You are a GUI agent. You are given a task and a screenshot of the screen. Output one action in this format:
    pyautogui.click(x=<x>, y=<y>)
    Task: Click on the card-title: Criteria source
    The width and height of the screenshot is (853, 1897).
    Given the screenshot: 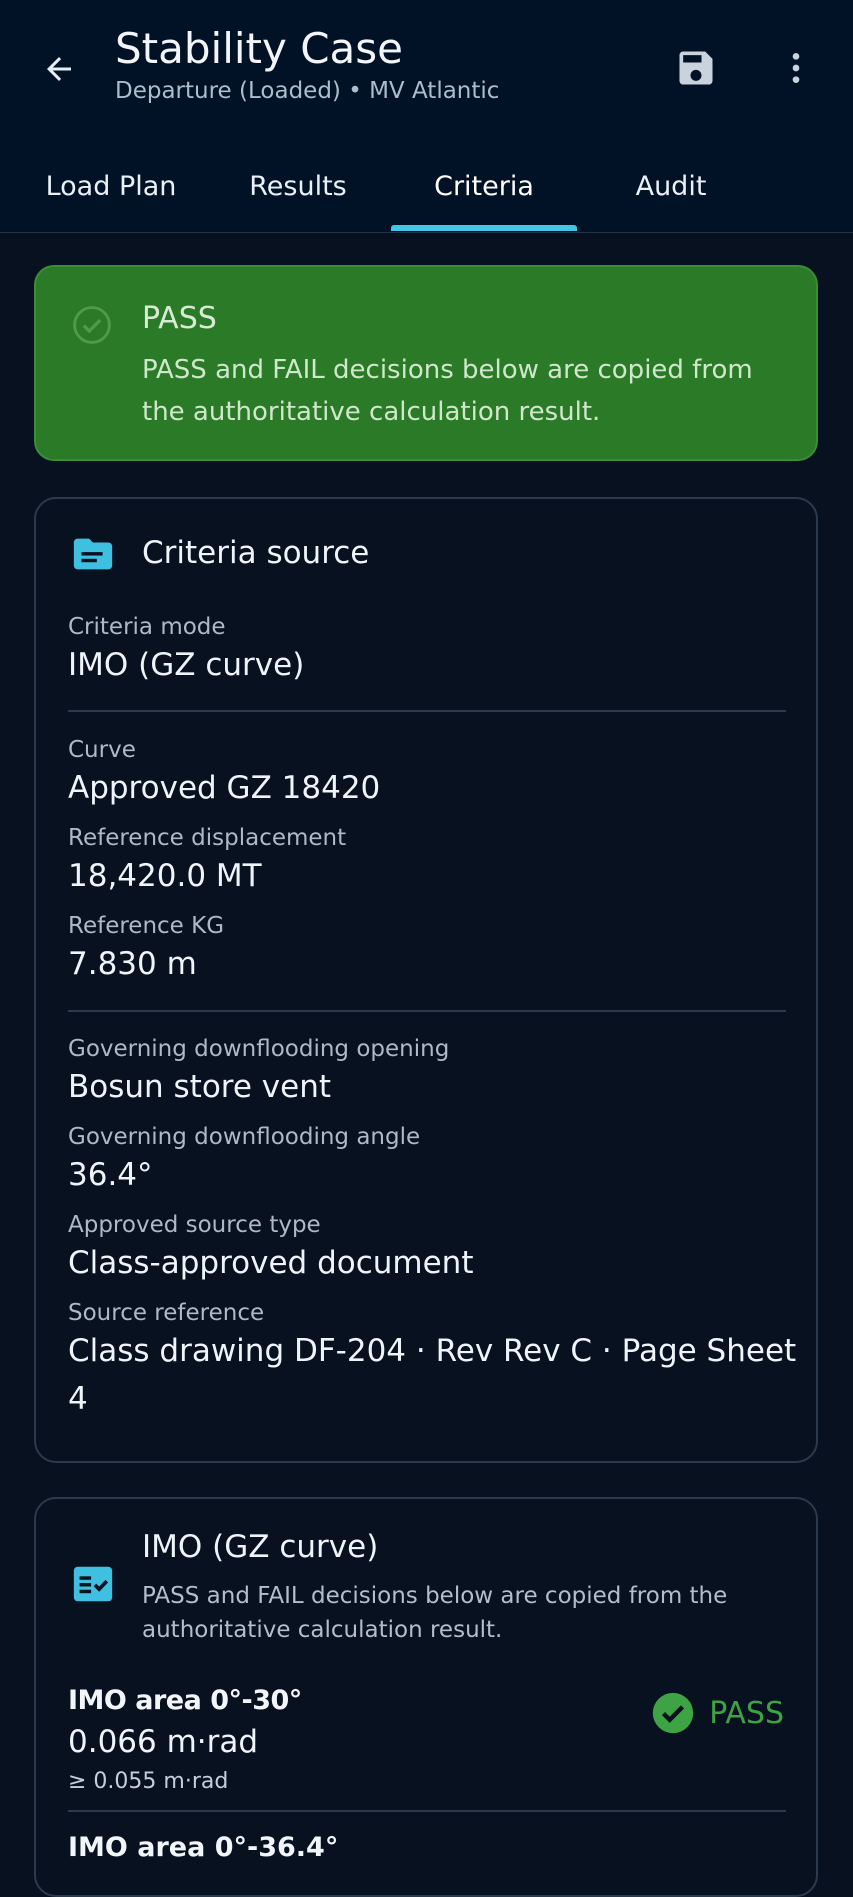 What is the action you would take?
    pyautogui.click(x=256, y=553)
    